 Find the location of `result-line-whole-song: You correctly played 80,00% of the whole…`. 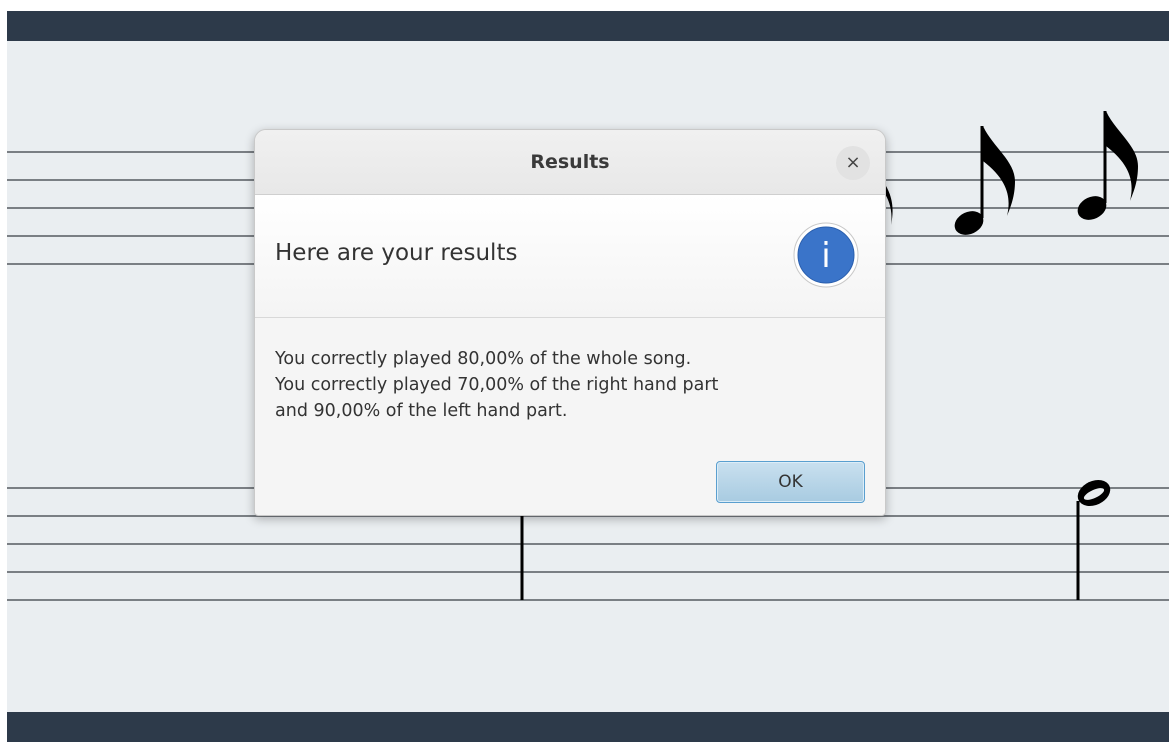

result-line-whole-song: You correctly played 80,00% of the whole… is located at coordinates (483, 359).